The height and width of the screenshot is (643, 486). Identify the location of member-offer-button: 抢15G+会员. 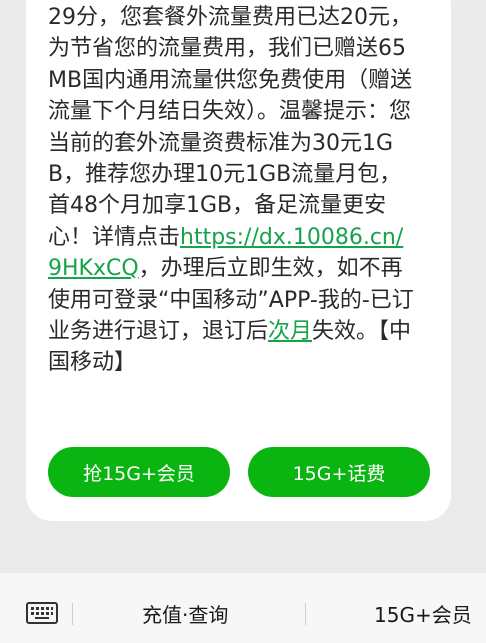
(139, 472).